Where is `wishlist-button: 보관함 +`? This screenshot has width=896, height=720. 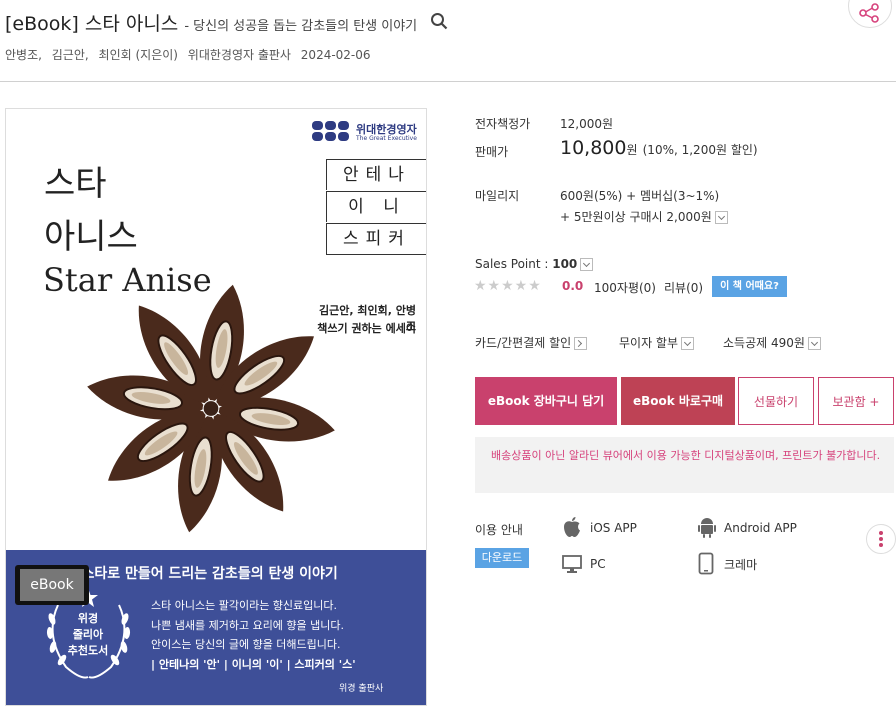
wishlist-button: 보관함 + is located at coordinates (856, 401).